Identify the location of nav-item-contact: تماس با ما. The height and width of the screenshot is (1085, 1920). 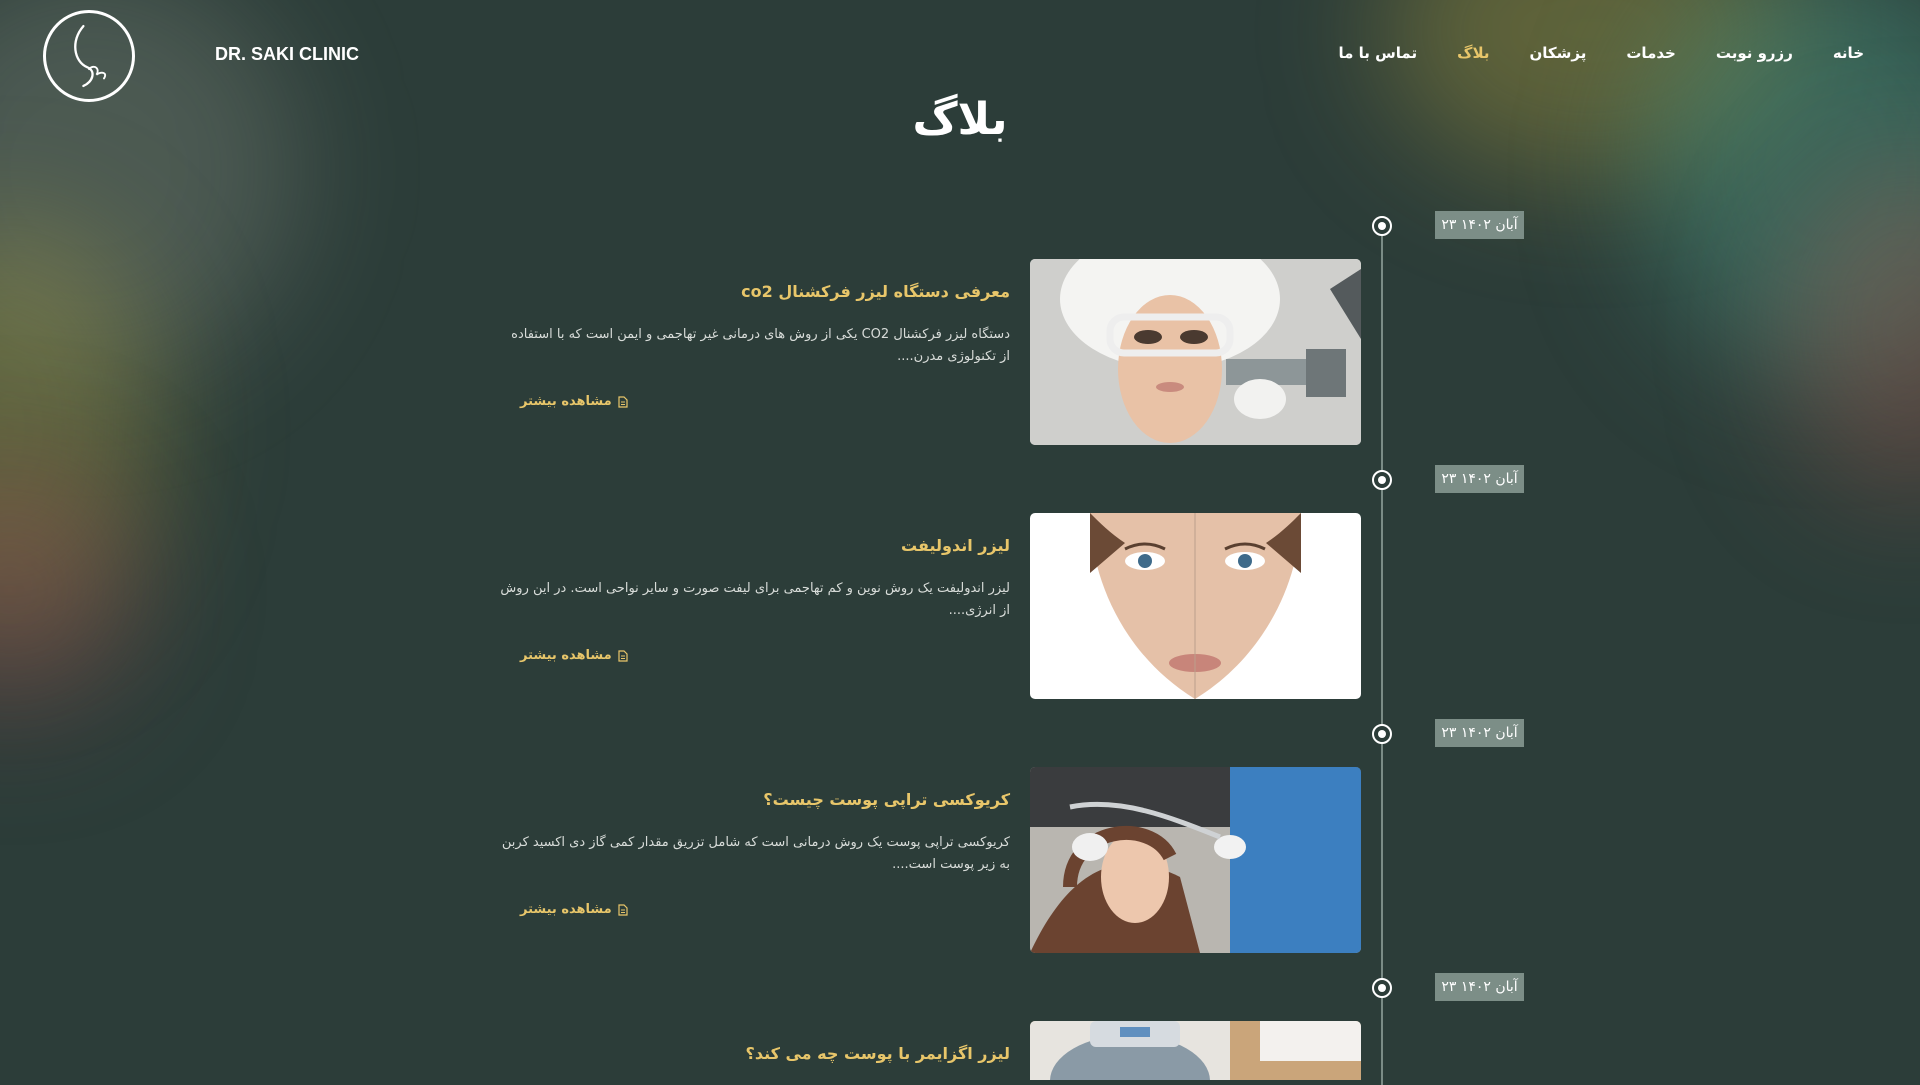
(1377, 53).